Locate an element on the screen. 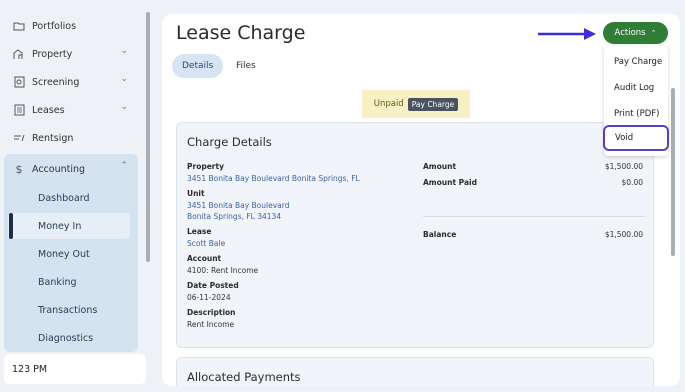 The width and height of the screenshot is (685, 392). sidebar-item-banking: Banking is located at coordinates (69, 282).